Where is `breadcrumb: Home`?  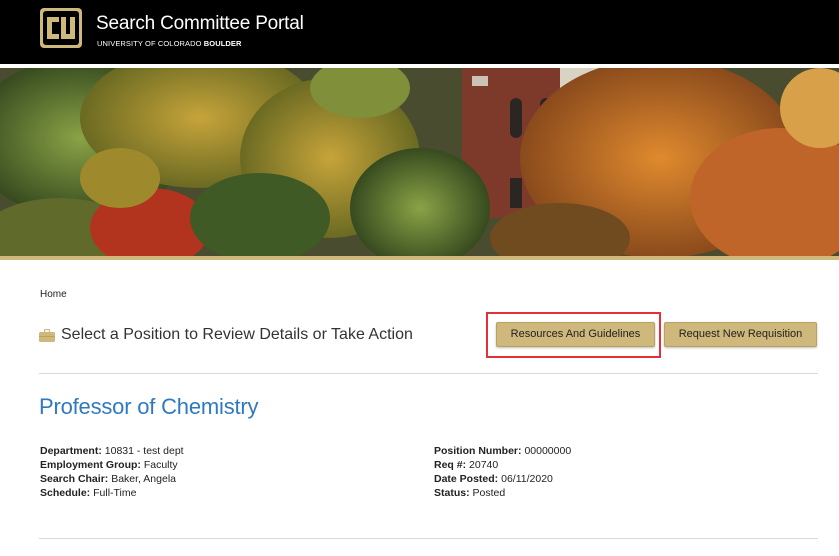
breadcrumb: Home is located at coordinates (53, 294).